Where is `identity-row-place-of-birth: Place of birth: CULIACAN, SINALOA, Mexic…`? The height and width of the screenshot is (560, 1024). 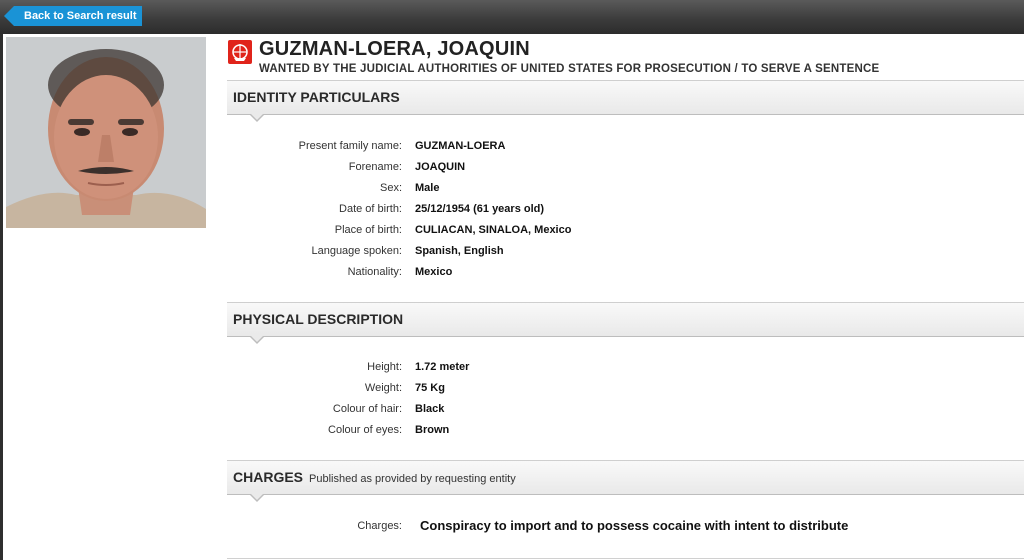
identity-row-place-of-birth: Place of birth: CULIACAN, SINALOA, Mexic… is located at coordinates (625, 230).